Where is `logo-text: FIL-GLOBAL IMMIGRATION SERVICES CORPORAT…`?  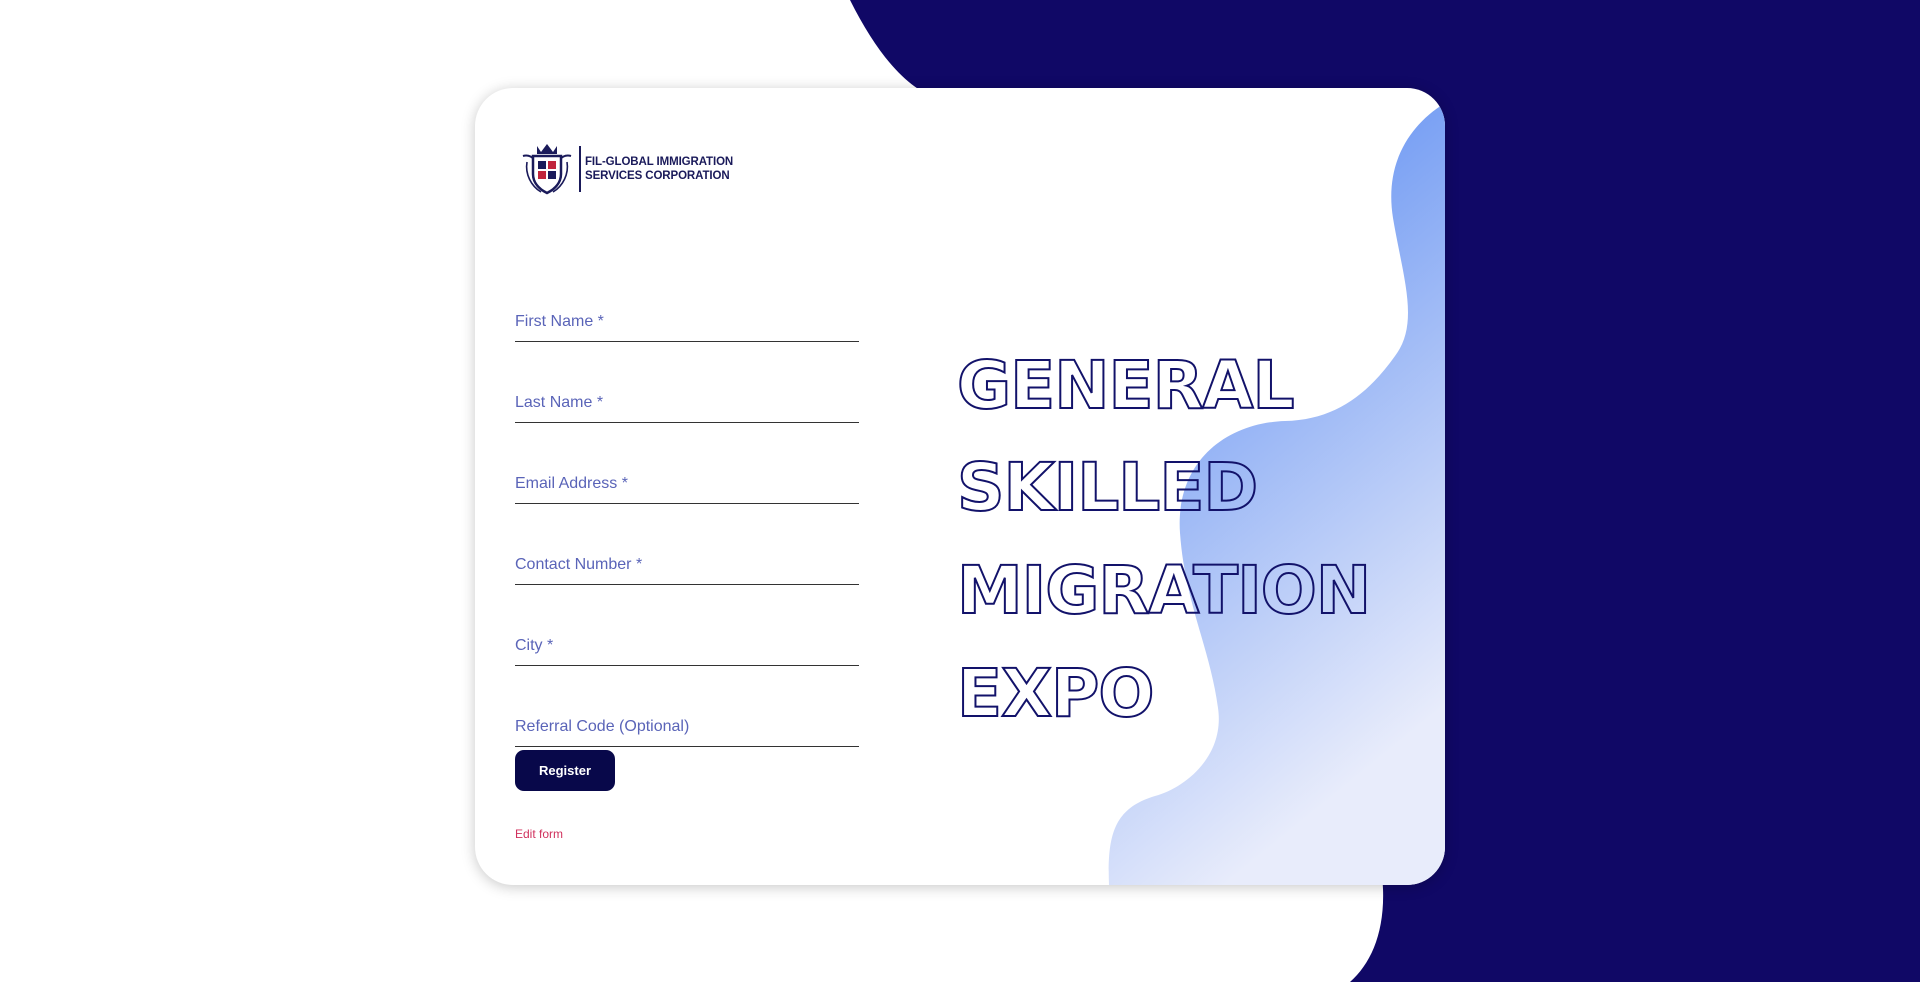
logo-text: FIL-GLOBAL IMMIGRATION SERVICES CORPORAT… is located at coordinates (659, 169).